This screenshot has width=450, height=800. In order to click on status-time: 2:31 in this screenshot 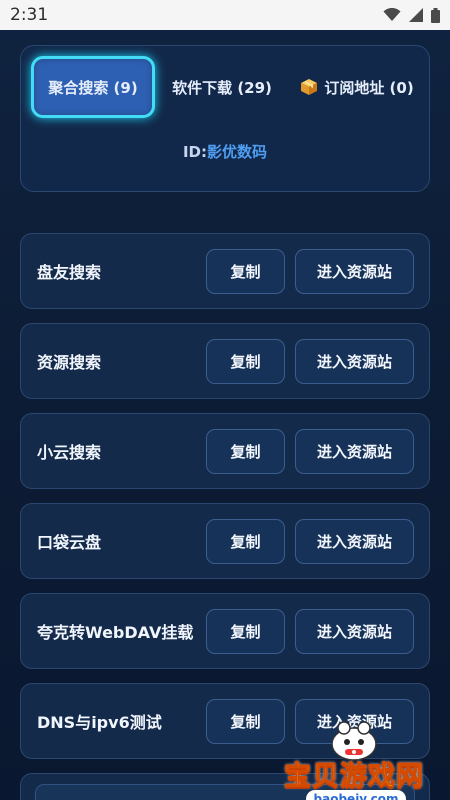, I will do `click(29, 15)`.